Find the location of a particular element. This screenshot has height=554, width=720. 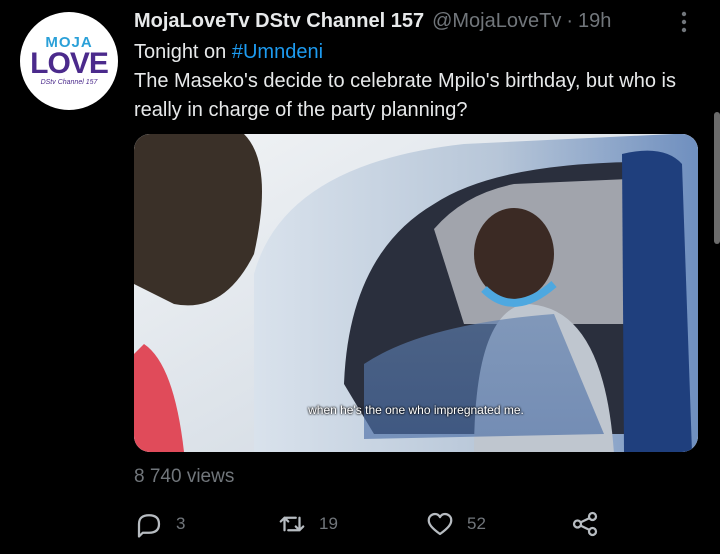

reply-button: 3 is located at coordinates (159, 524).